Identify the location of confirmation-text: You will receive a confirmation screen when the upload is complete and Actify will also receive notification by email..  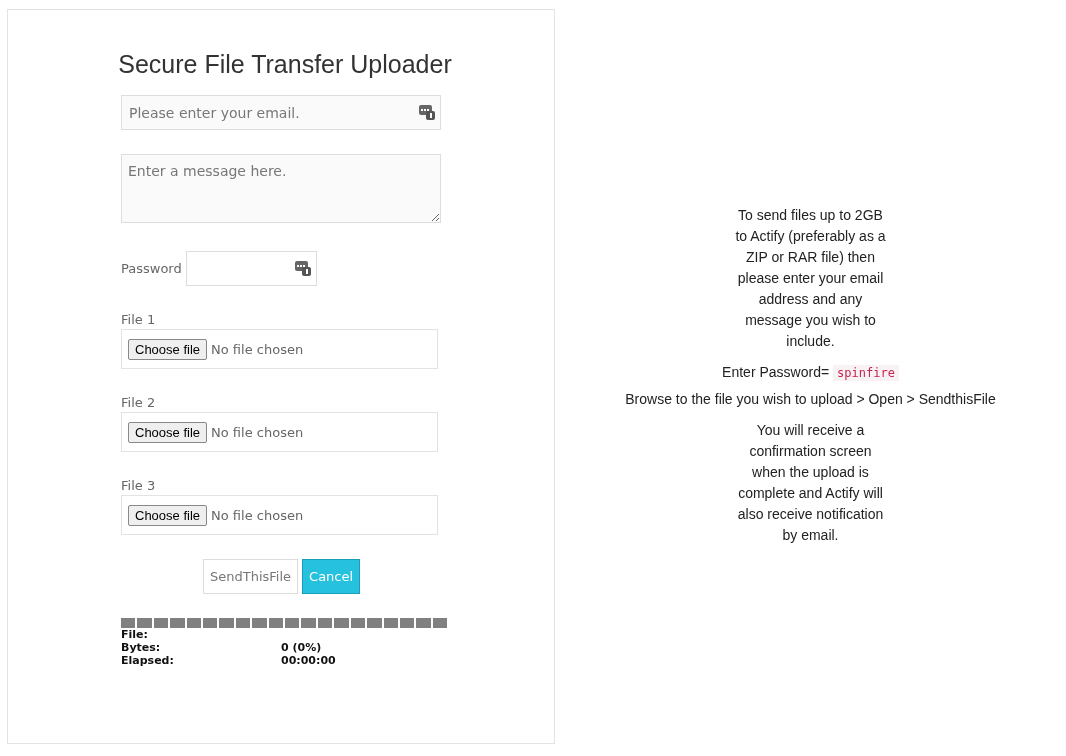
(810, 483).